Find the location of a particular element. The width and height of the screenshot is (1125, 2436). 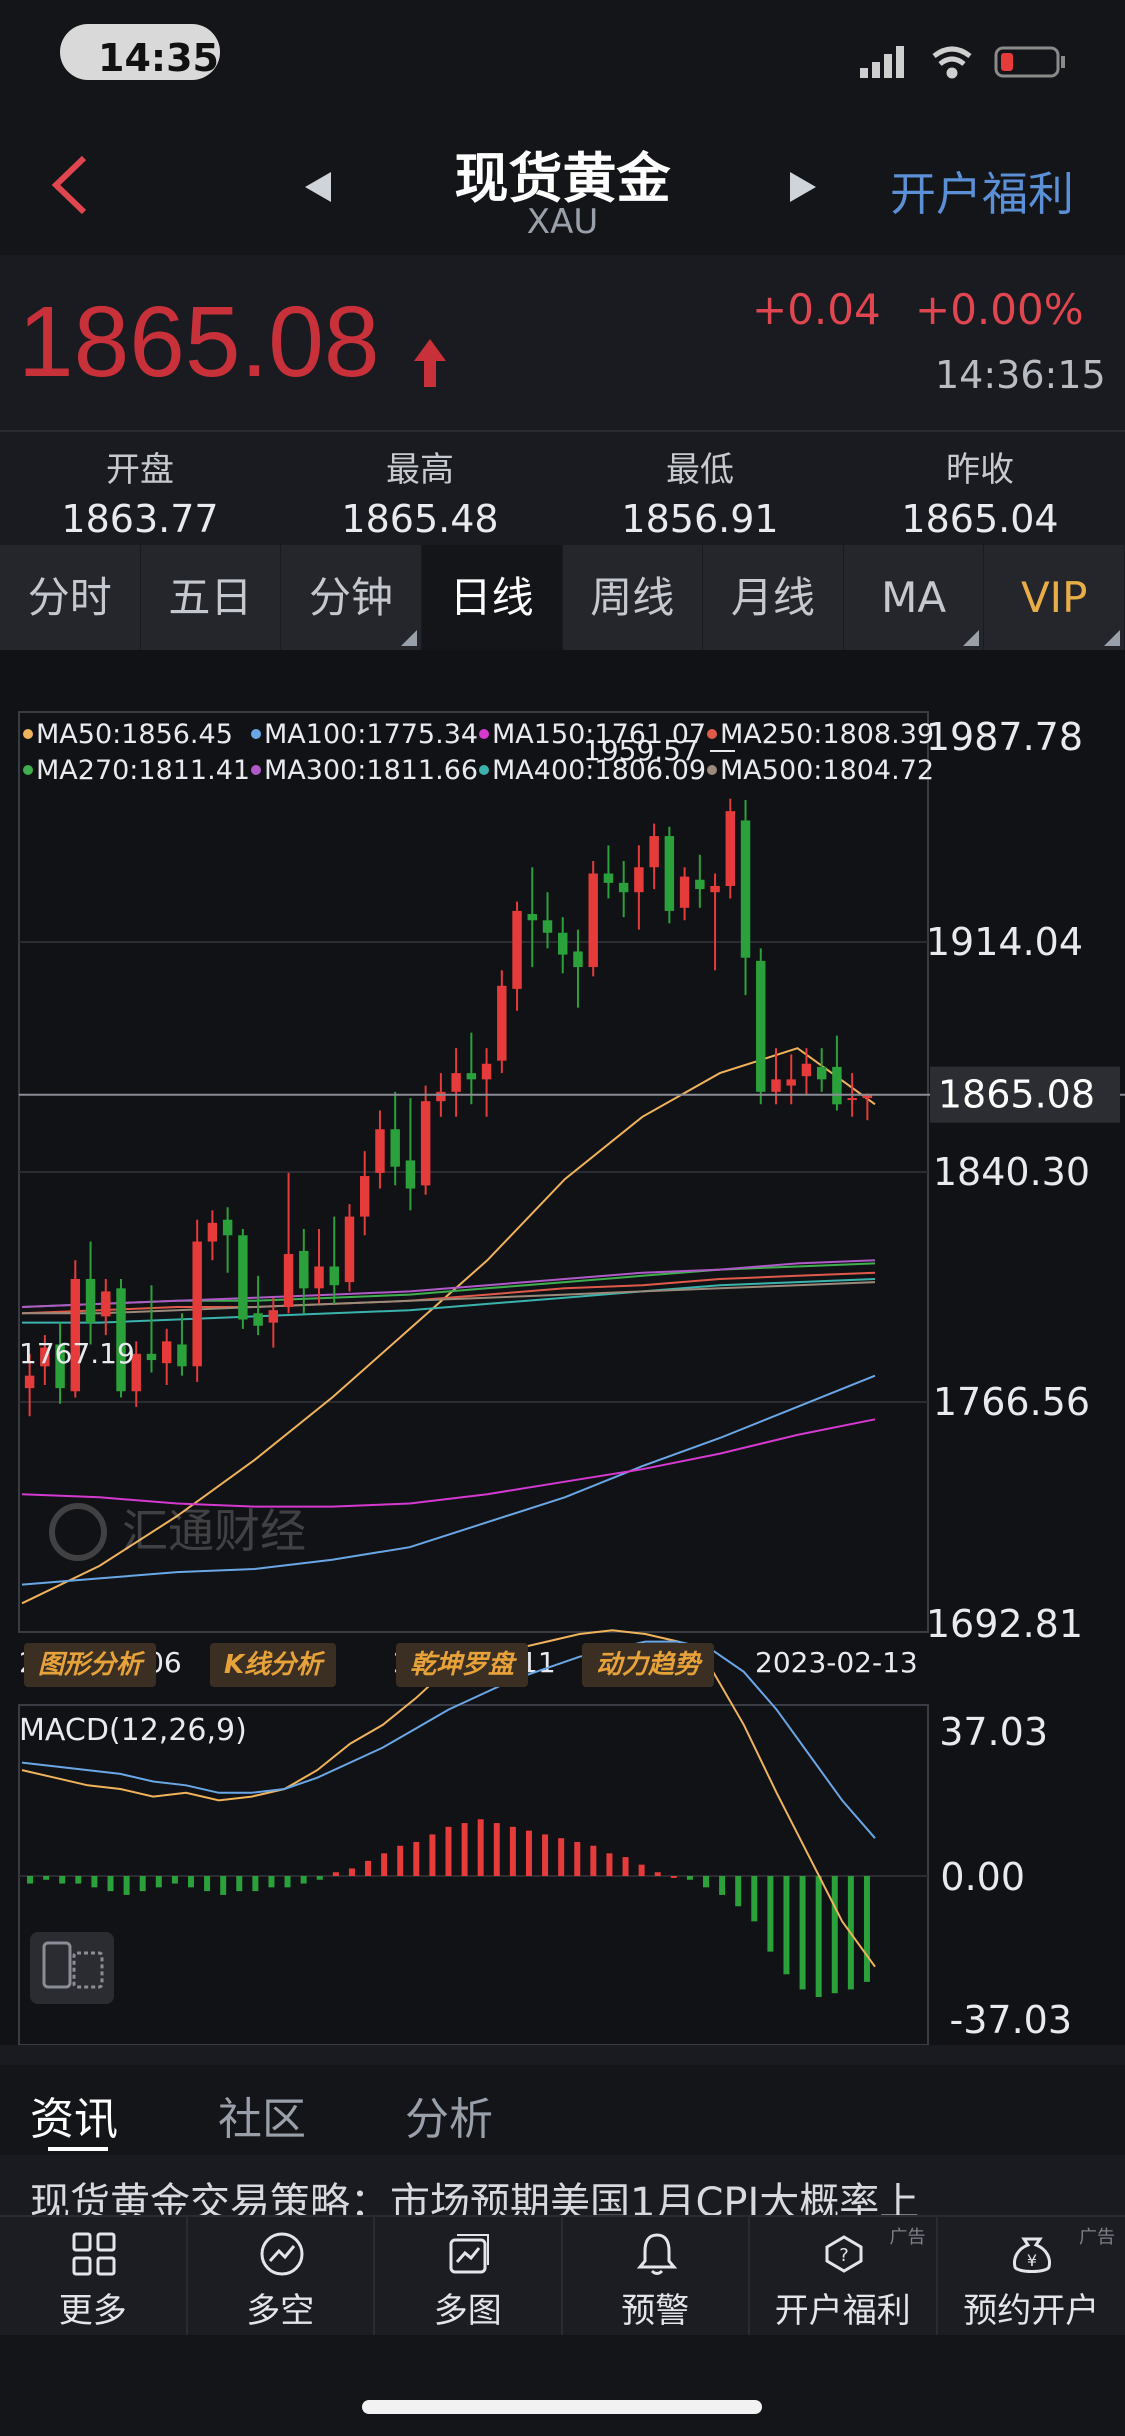

quote-time: 14:36:15 is located at coordinates (1020, 375).